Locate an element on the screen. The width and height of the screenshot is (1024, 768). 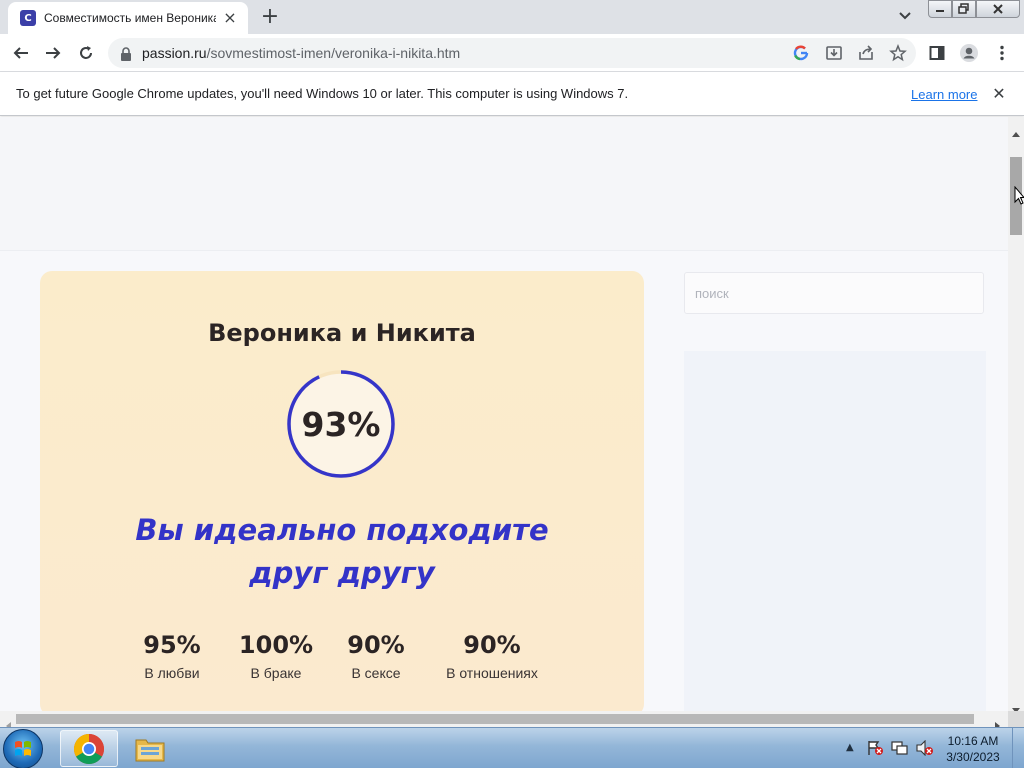
stat-label: В отношениях is located at coordinates (492, 673).